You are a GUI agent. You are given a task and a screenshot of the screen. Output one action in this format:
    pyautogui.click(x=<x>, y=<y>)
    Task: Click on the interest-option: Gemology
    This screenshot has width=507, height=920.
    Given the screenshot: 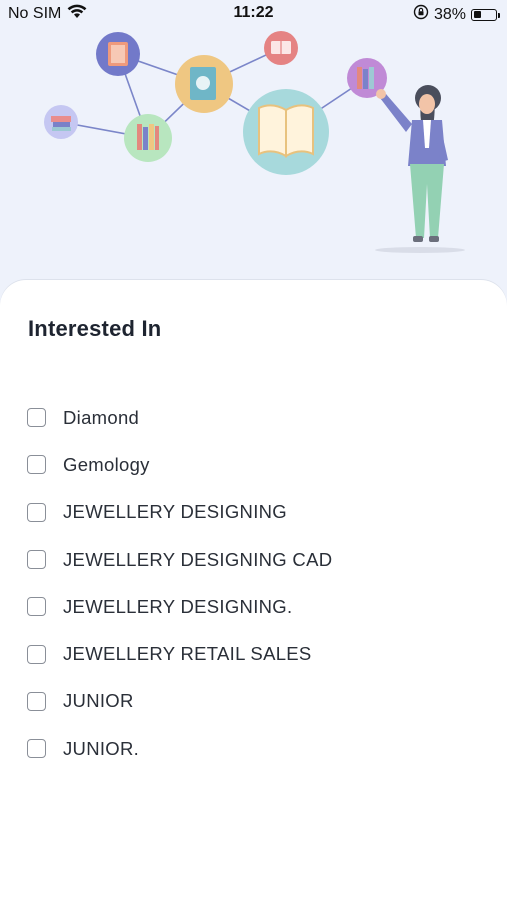 What is the action you would take?
    pyautogui.click(x=179, y=464)
    